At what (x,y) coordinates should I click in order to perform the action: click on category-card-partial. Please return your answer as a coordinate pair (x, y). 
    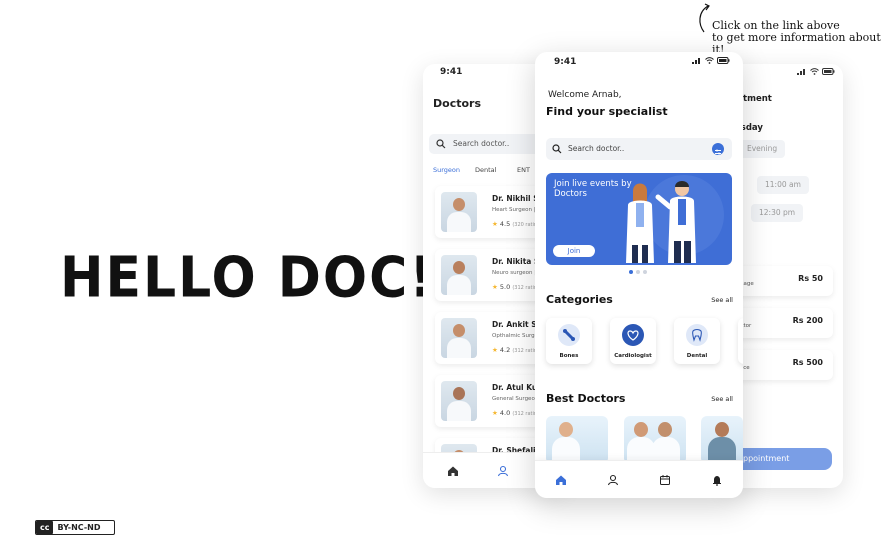
    Looking at the image, I should click on (740, 341).